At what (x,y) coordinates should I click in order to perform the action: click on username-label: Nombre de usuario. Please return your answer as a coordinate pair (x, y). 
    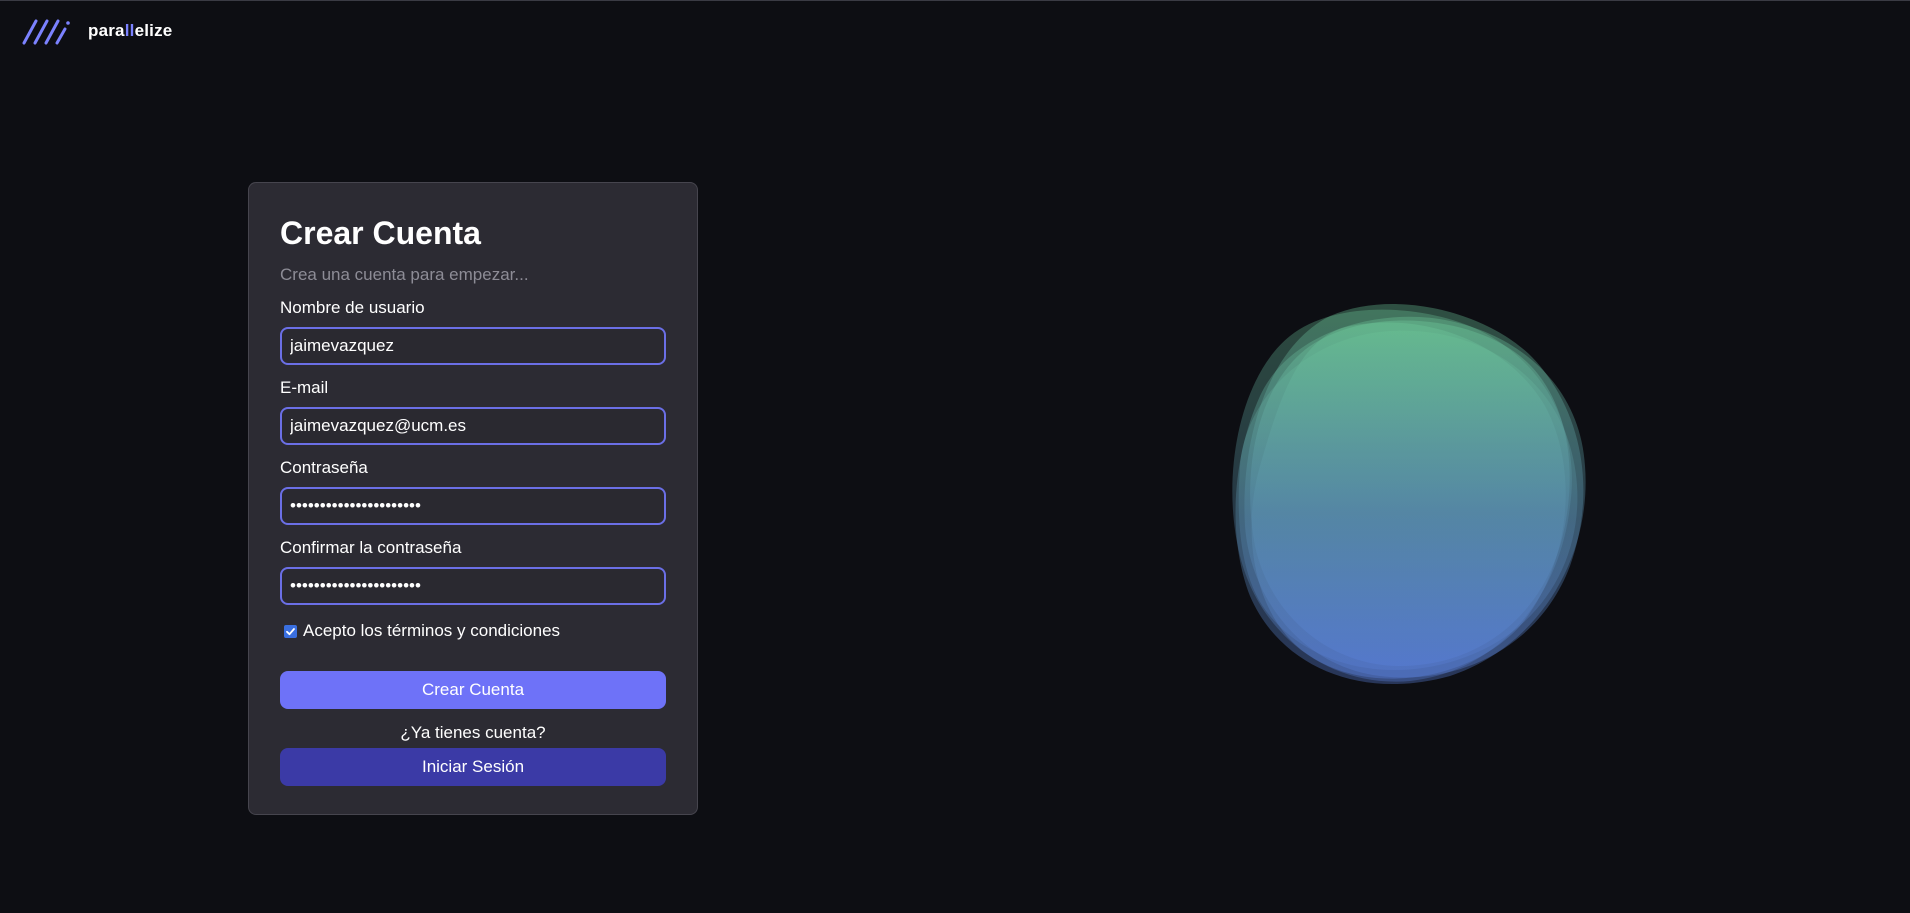
    Looking at the image, I should click on (352, 307).